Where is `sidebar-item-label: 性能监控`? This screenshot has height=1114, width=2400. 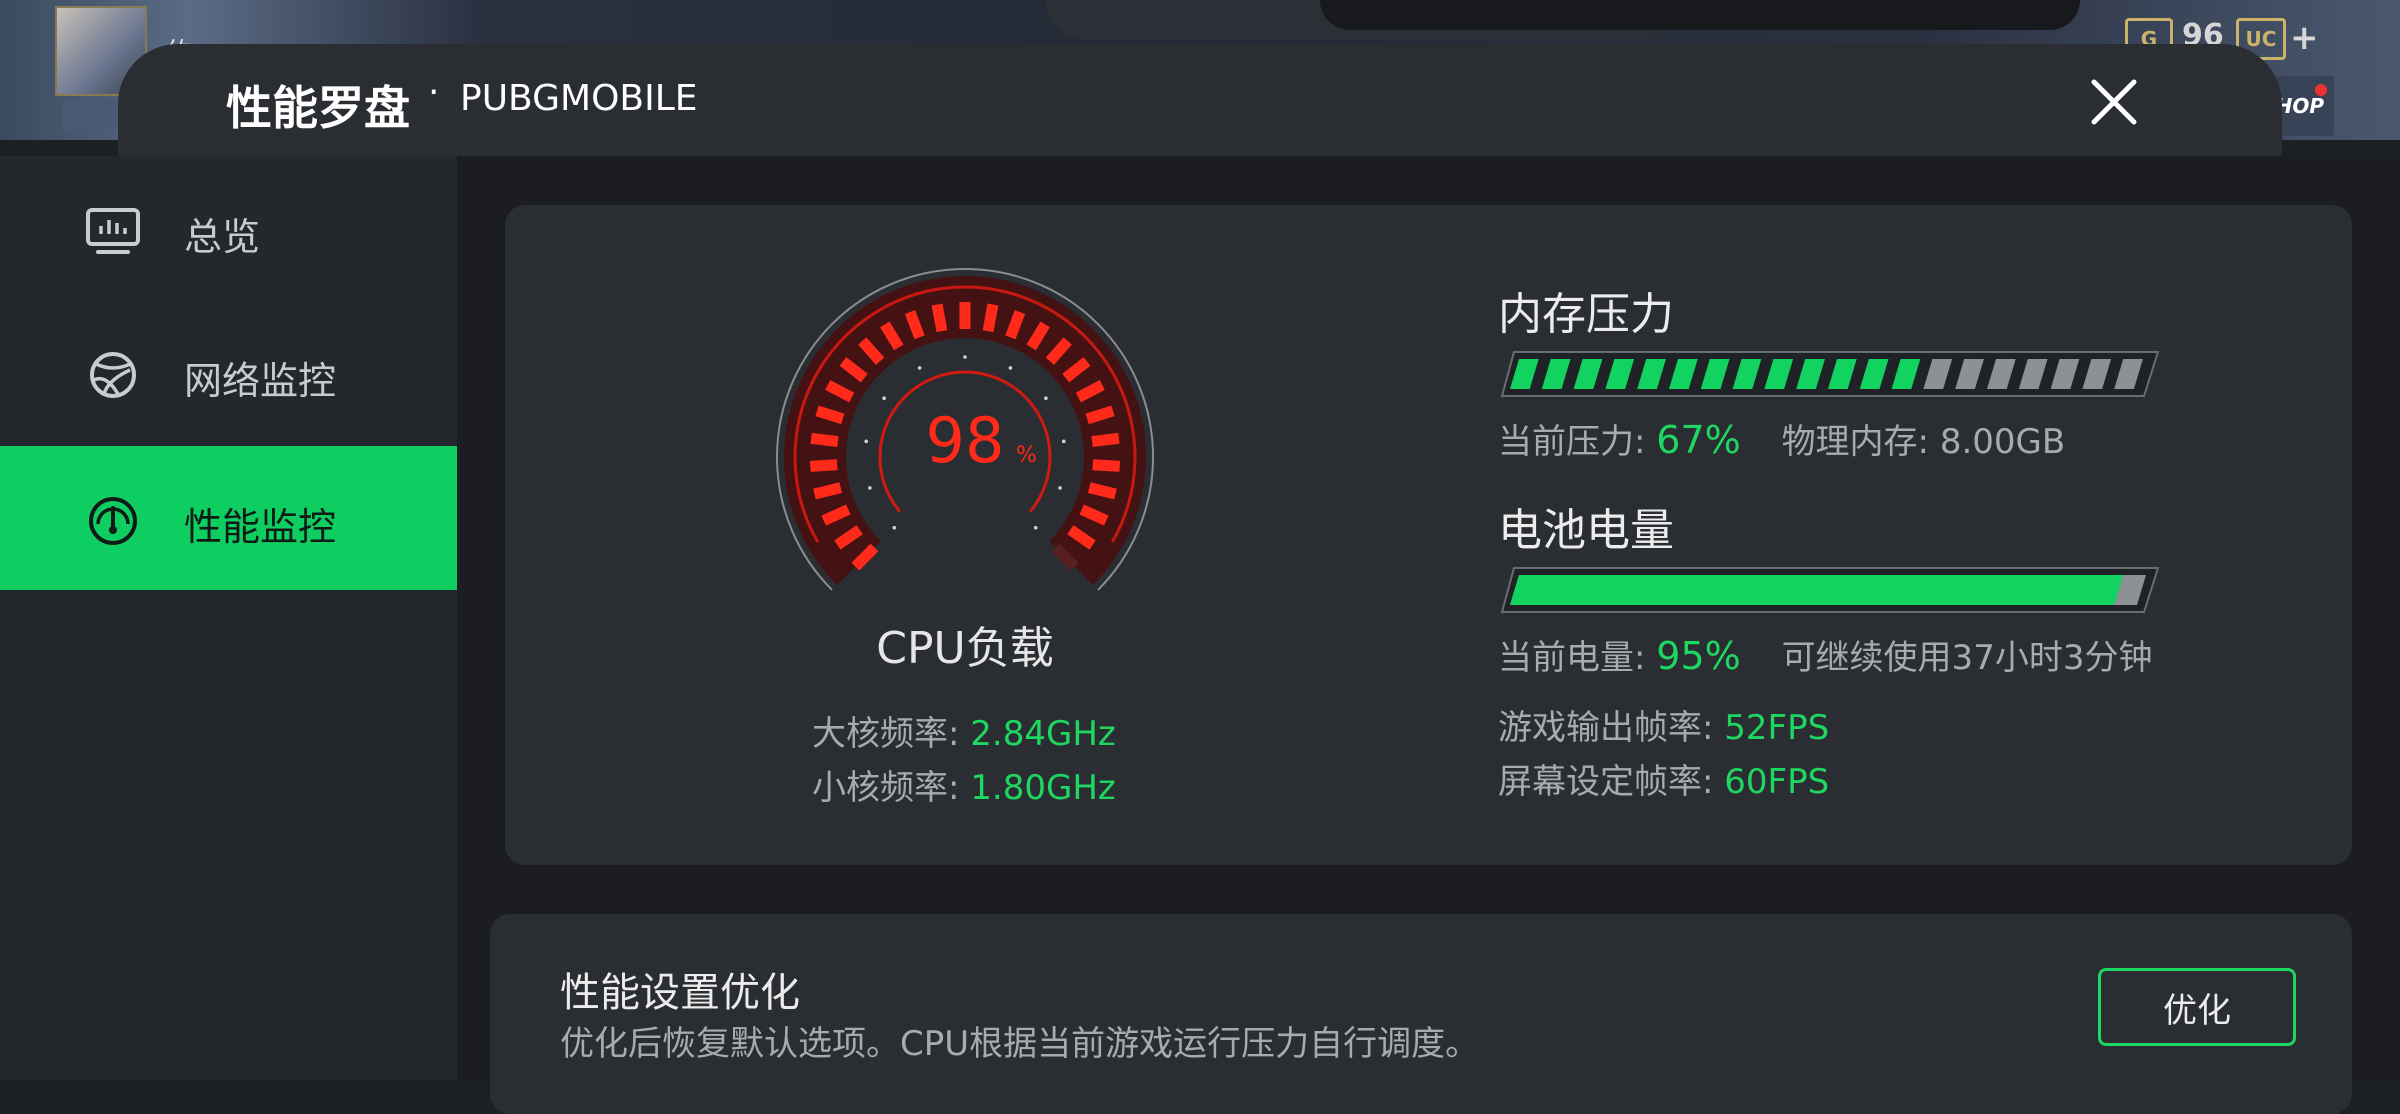 sidebar-item-label: 性能监控 is located at coordinates (260, 527).